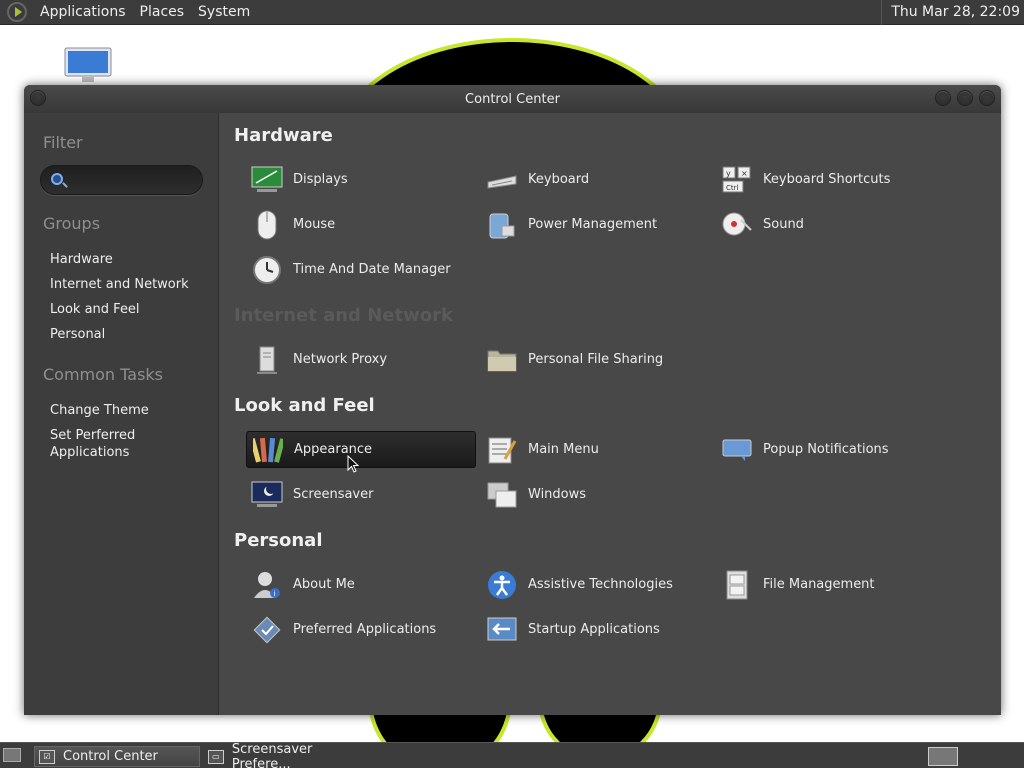 This screenshot has width=1024, height=768. I want to click on item-assistive-technologies: Assistive Technologies, so click(596, 584).